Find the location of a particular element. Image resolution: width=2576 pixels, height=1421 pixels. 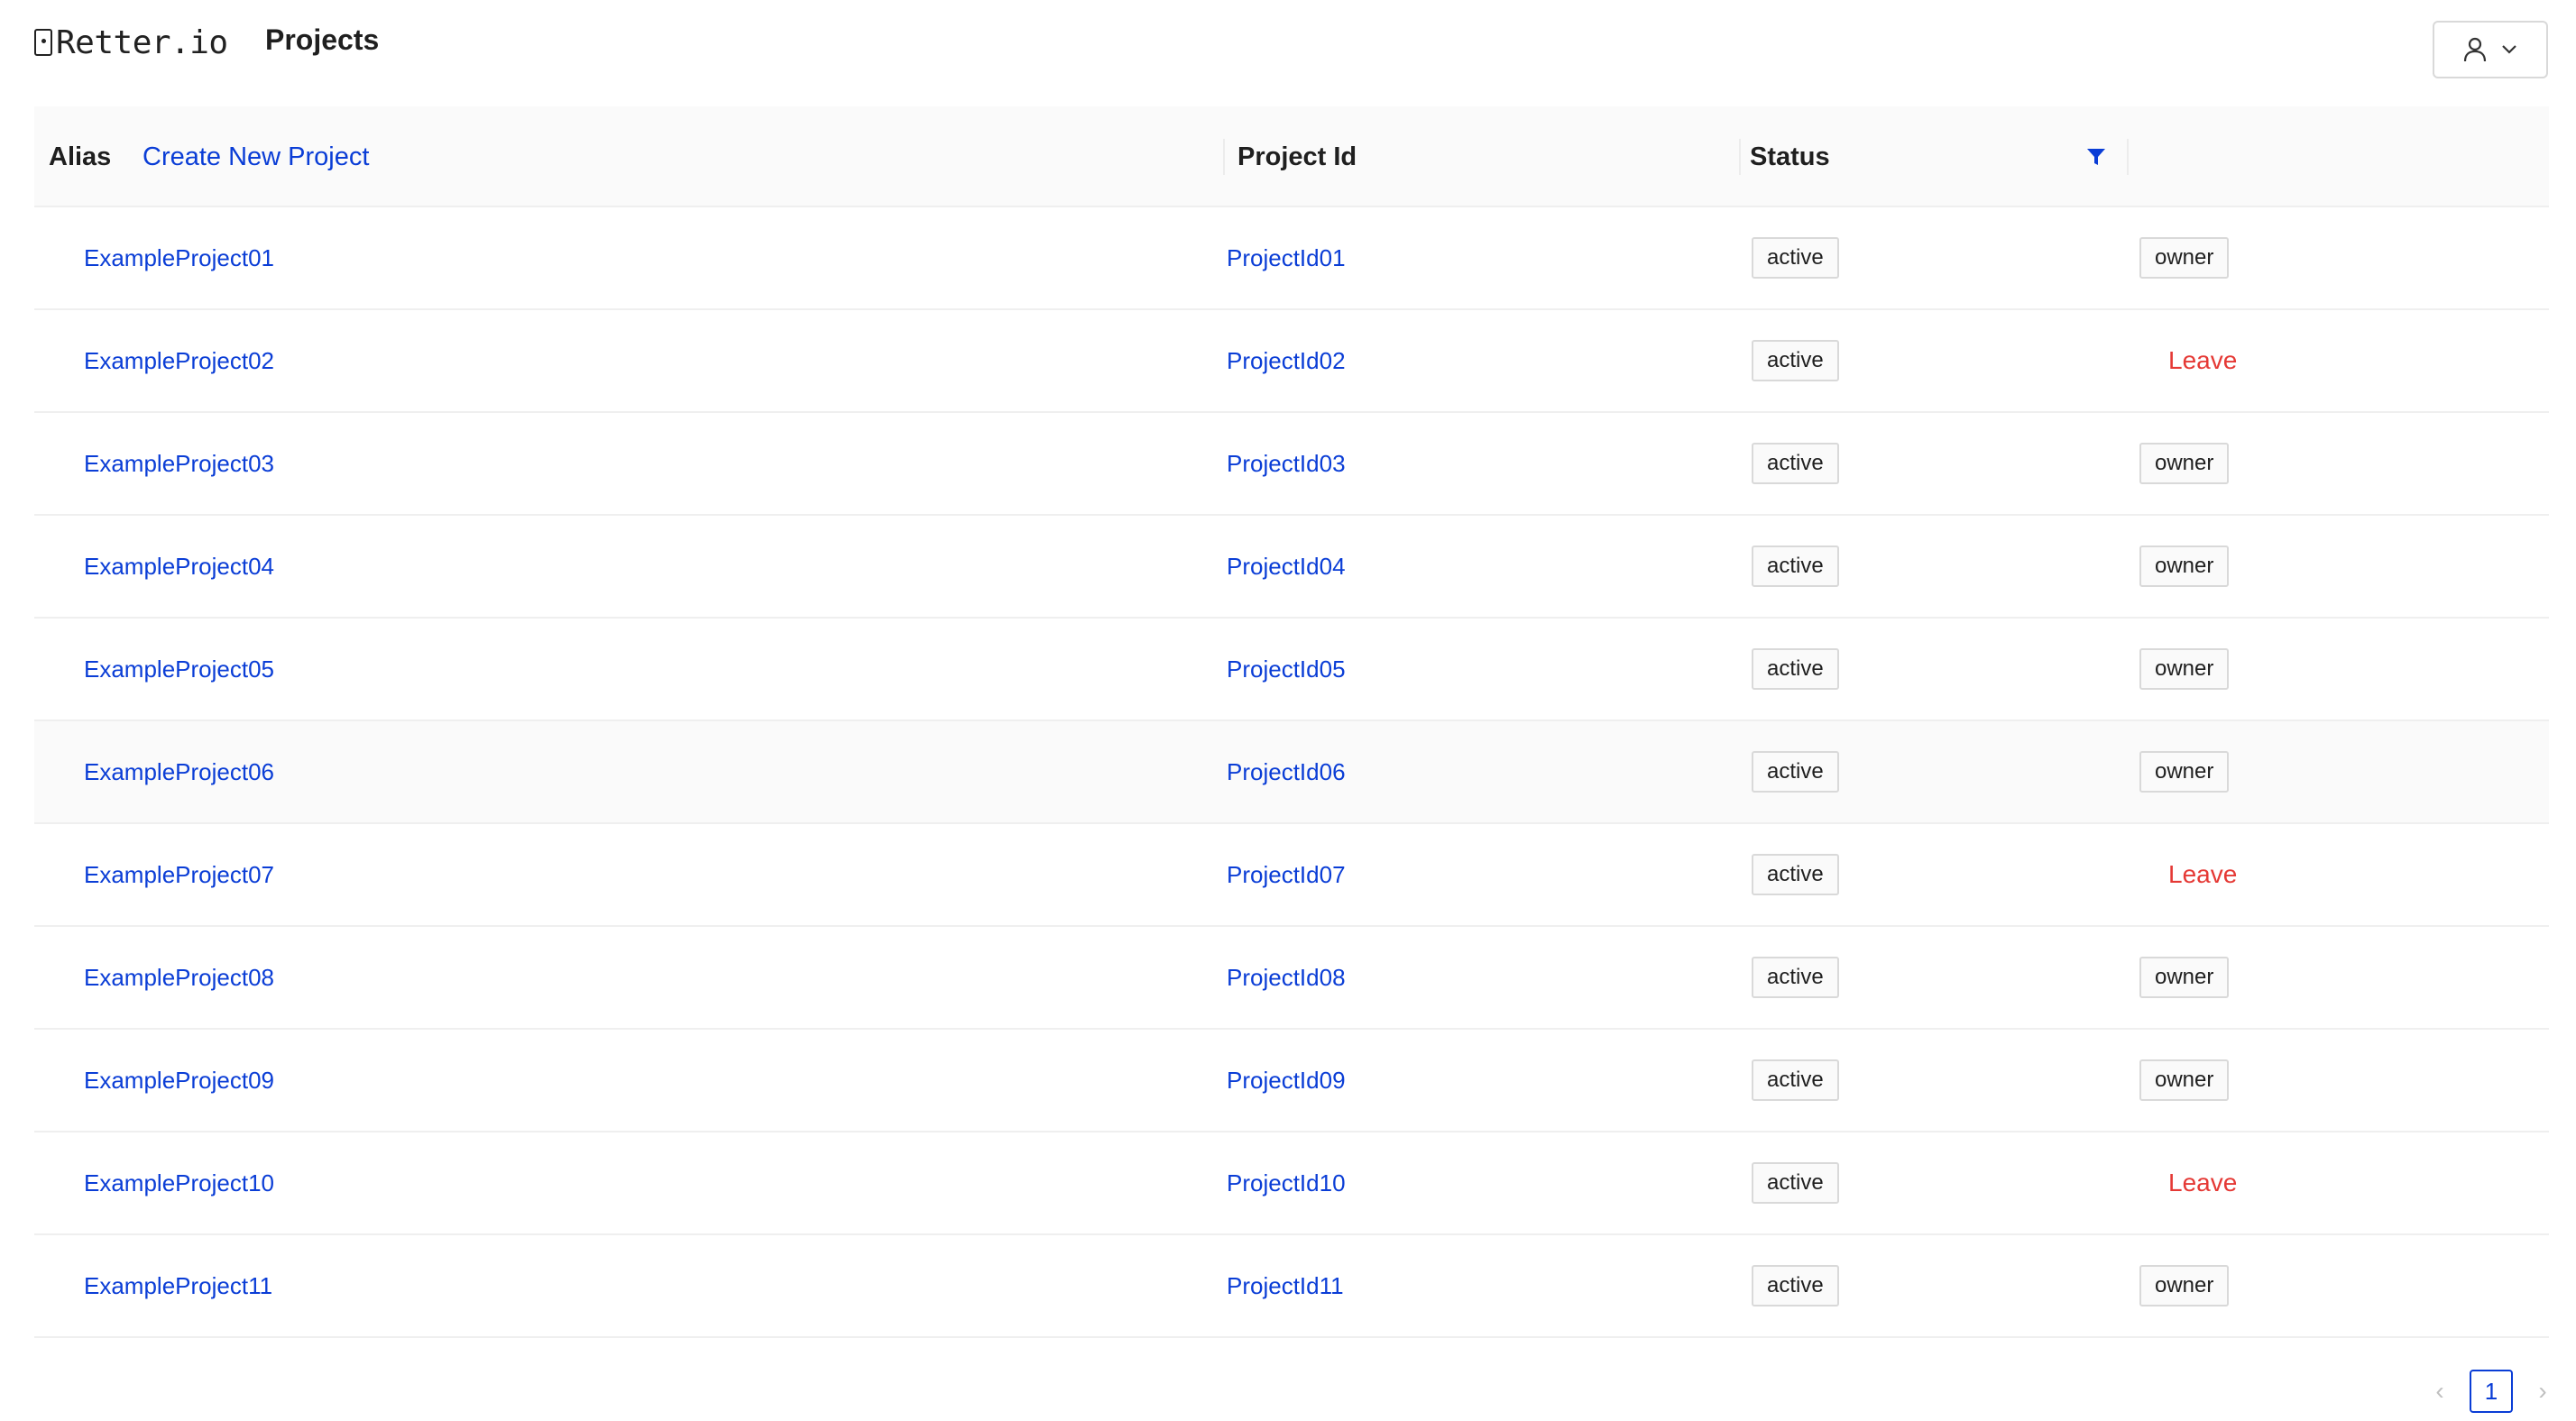

project-alias-link: ExampleProject07 is located at coordinates (179, 874).